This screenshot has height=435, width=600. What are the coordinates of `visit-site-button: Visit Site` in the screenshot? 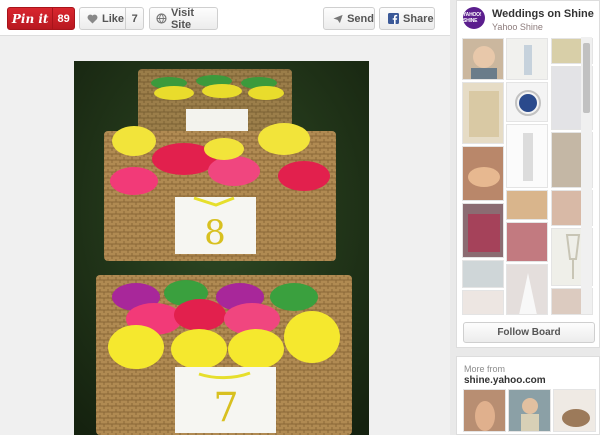 It's located at (183, 18).